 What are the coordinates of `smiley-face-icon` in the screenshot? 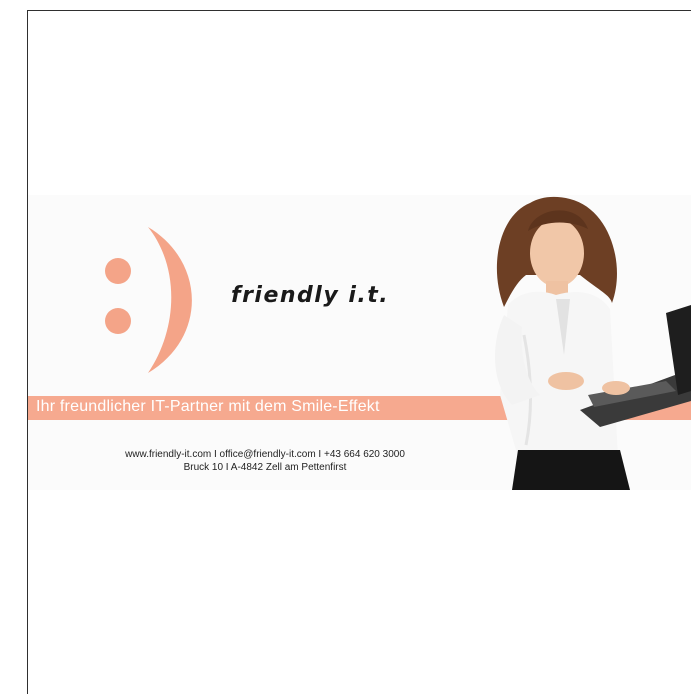 It's located at (148, 300).